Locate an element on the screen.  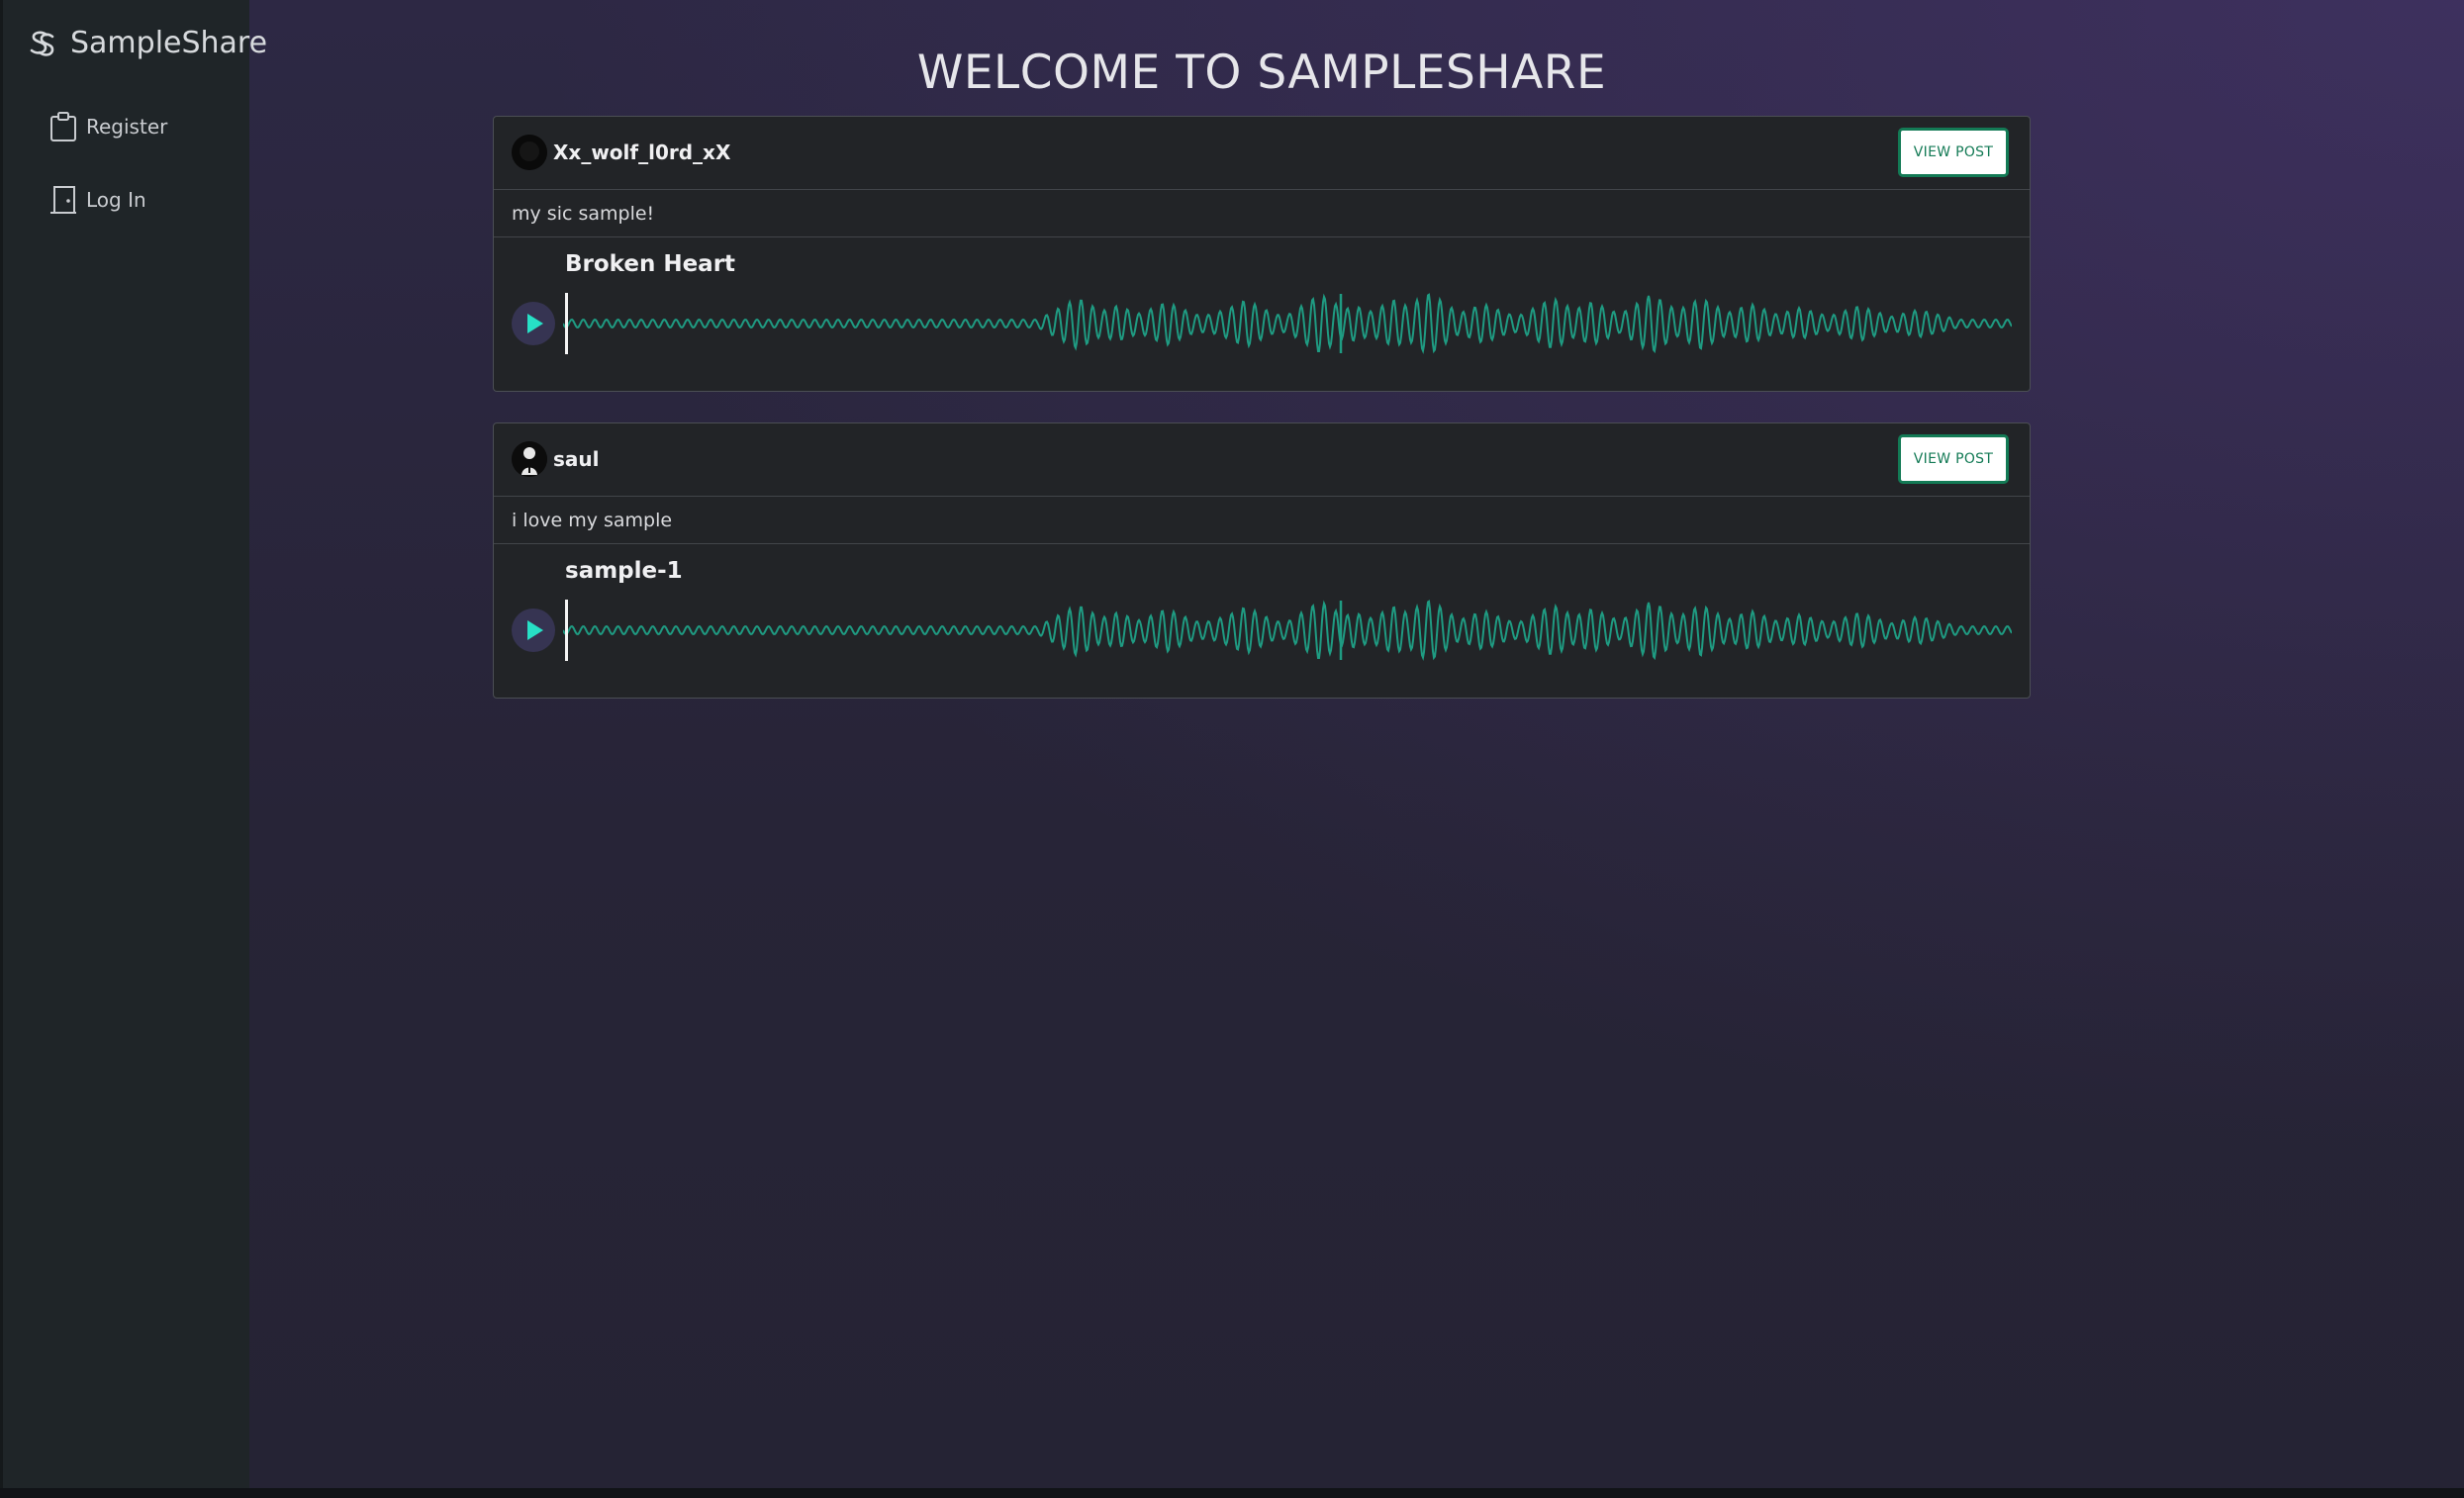
sidebar-item-label: Register is located at coordinates (127, 127).